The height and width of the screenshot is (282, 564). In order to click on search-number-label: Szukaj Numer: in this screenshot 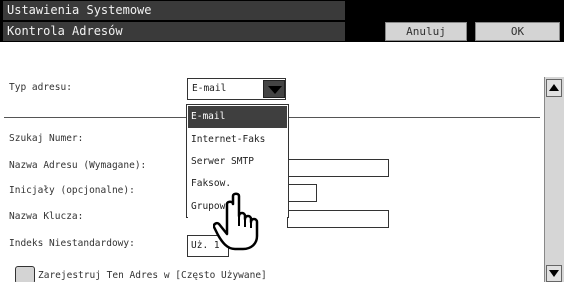, I will do `click(46, 138)`.